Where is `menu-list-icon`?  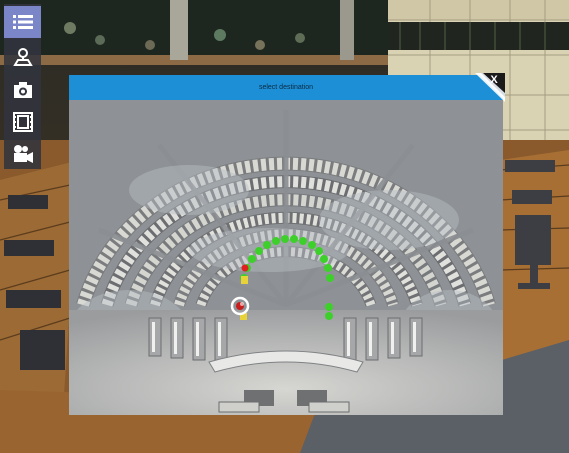
menu-list-icon is located at coordinates (22, 22).